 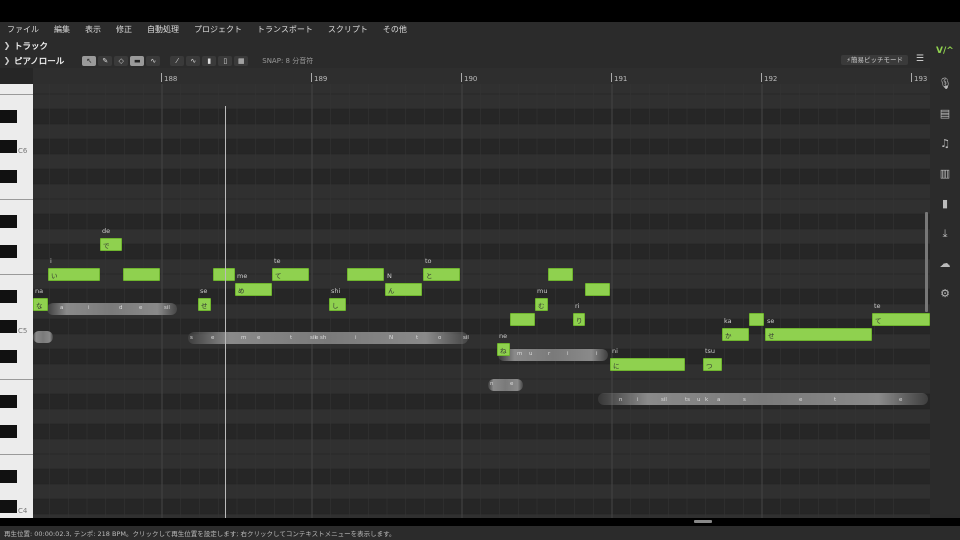 What do you see at coordinates (163, 30) in the screenshot?
I see `menu-item-4: 自動処理` at bounding box center [163, 30].